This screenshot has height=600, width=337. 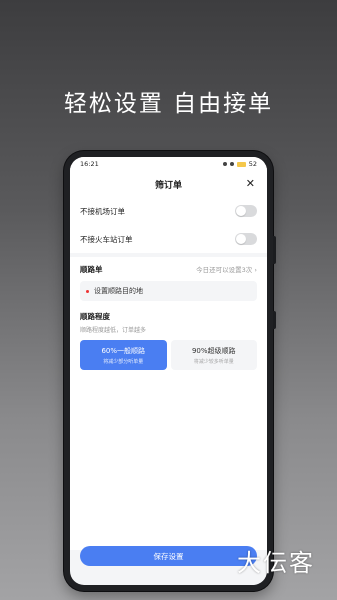 What do you see at coordinates (213, 361) in the screenshot?
I see `option-sub: 将减少较多听单量` at bounding box center [213, 361].